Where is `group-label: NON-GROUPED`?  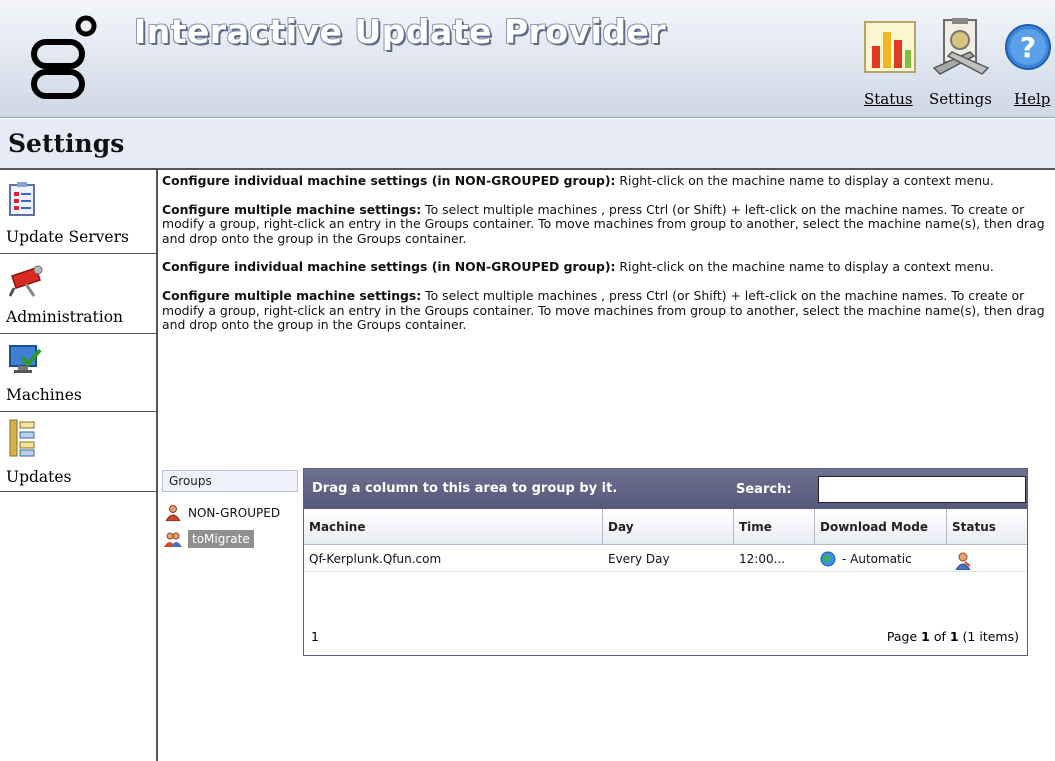 group-label: NON-GROUPED is located at coordinates (234, 513).